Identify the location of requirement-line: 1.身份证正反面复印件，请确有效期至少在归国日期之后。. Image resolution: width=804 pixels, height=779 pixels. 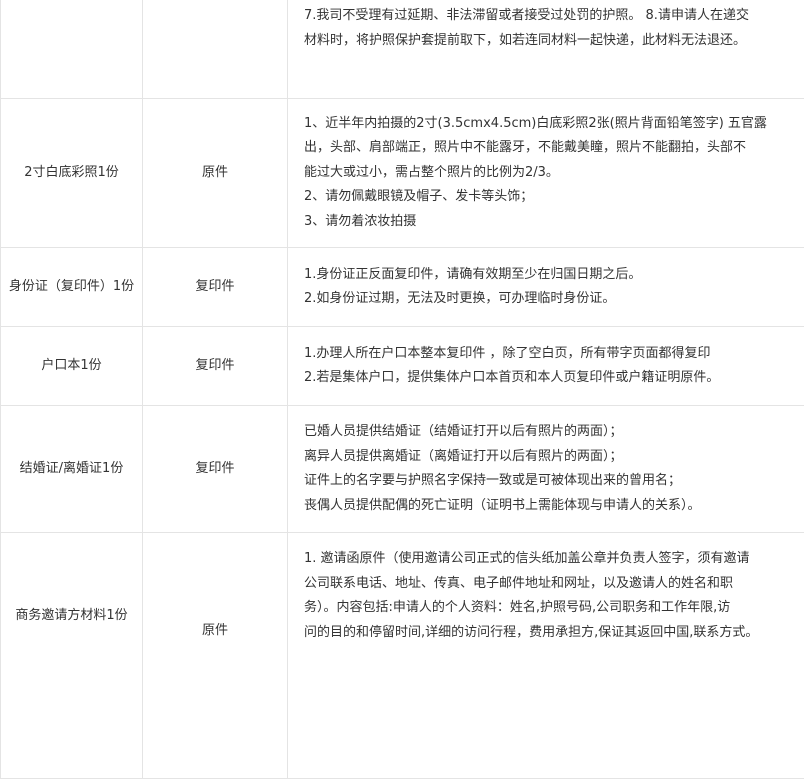
(552, 275).